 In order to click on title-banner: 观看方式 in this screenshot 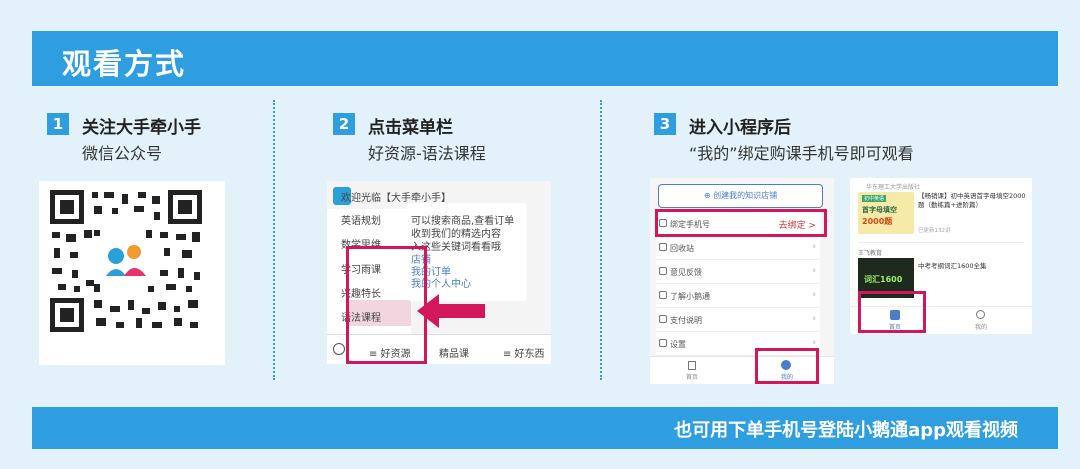, I will do `click(545, 58)`.